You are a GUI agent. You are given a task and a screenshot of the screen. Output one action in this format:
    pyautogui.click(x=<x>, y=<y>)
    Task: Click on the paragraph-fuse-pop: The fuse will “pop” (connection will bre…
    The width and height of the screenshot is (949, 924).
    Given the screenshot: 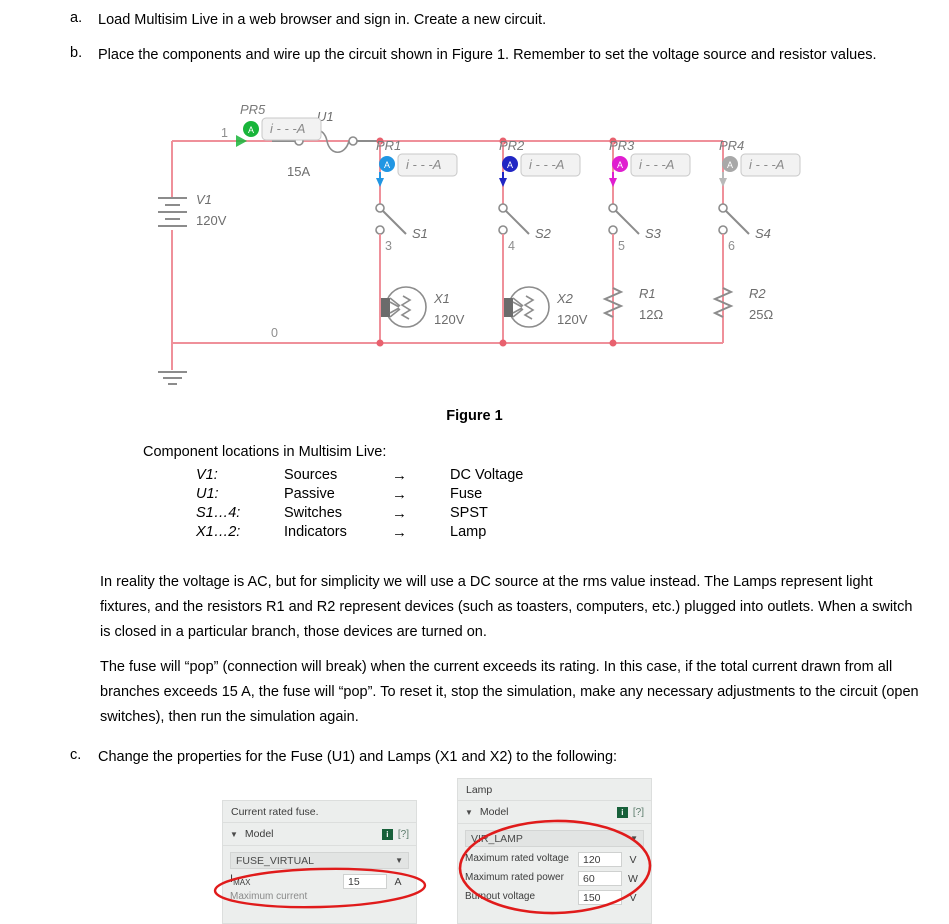 What is the action you would take?
    pyautogui.click(x=509, y=692)
    